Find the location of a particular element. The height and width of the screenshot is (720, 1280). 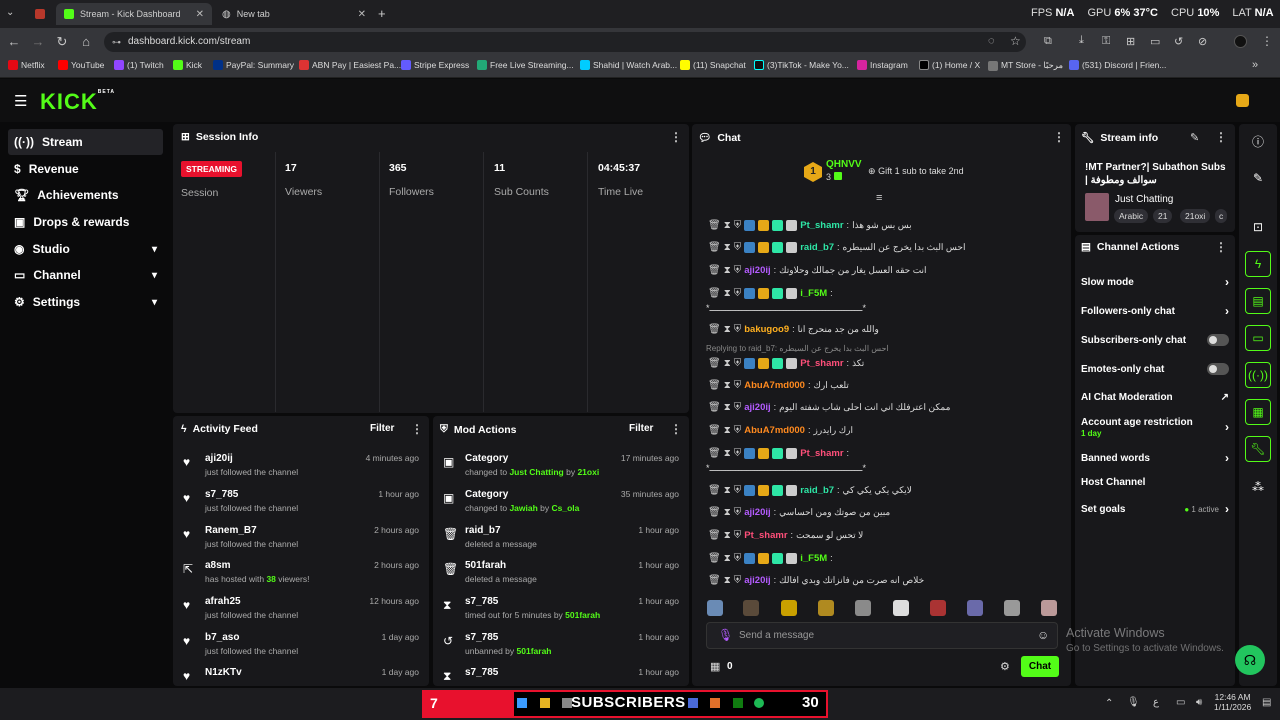

sidebar-item-achievements: 🏆︎ Achievements is located at coordinates (85, 195).